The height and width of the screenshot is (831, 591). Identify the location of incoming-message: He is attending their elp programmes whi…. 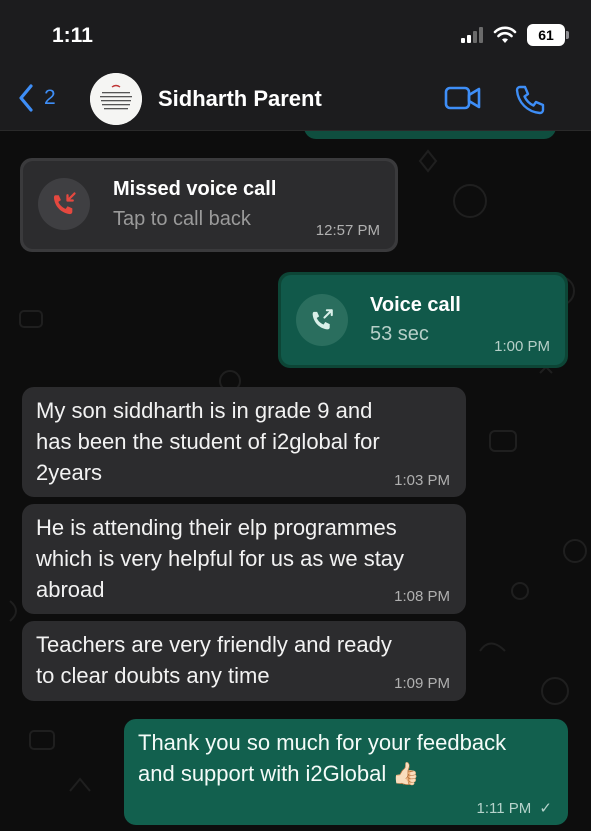
(244, 559).